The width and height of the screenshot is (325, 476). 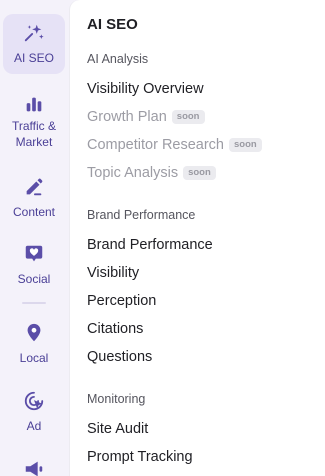 I want to click on rail-item-label: Local, so click(x=34, y=358).